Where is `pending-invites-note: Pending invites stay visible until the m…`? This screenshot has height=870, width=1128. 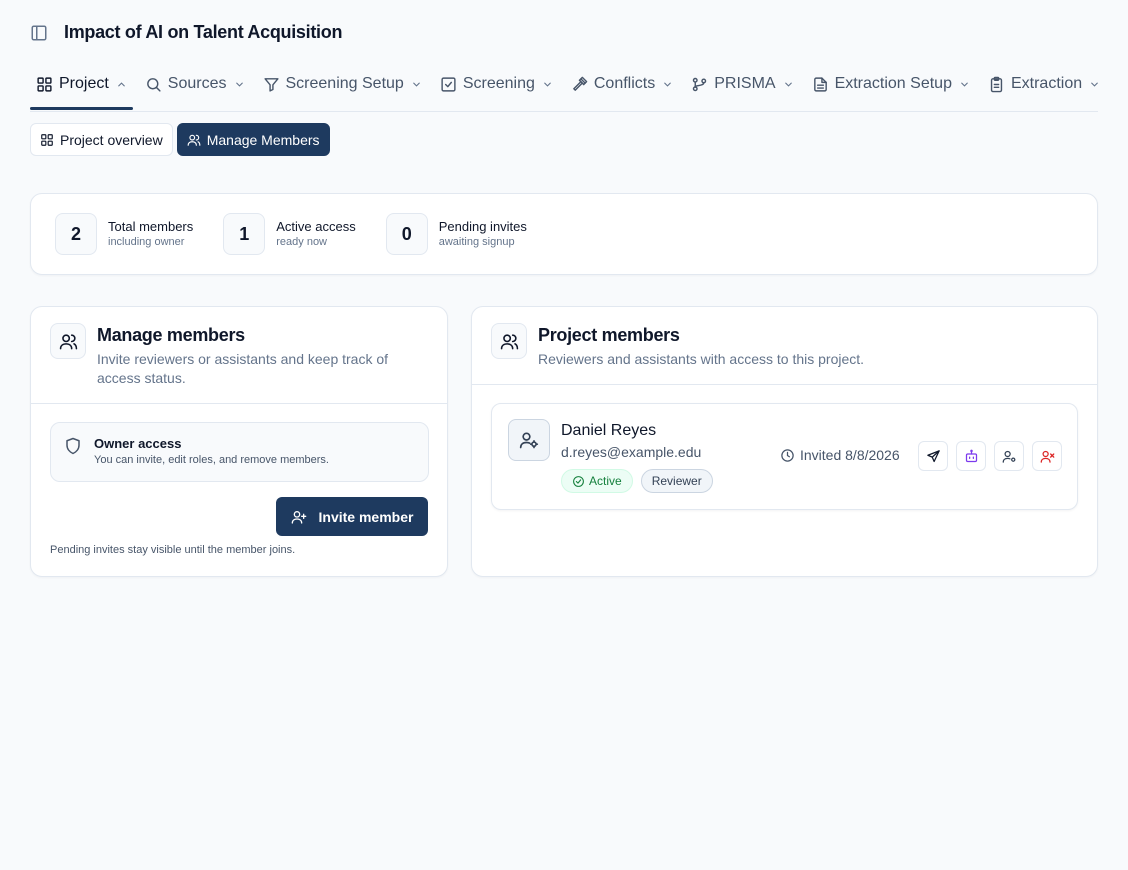 pending-invites-note: Pending invites stay visible until the m… is located at coordinates (173, 550).